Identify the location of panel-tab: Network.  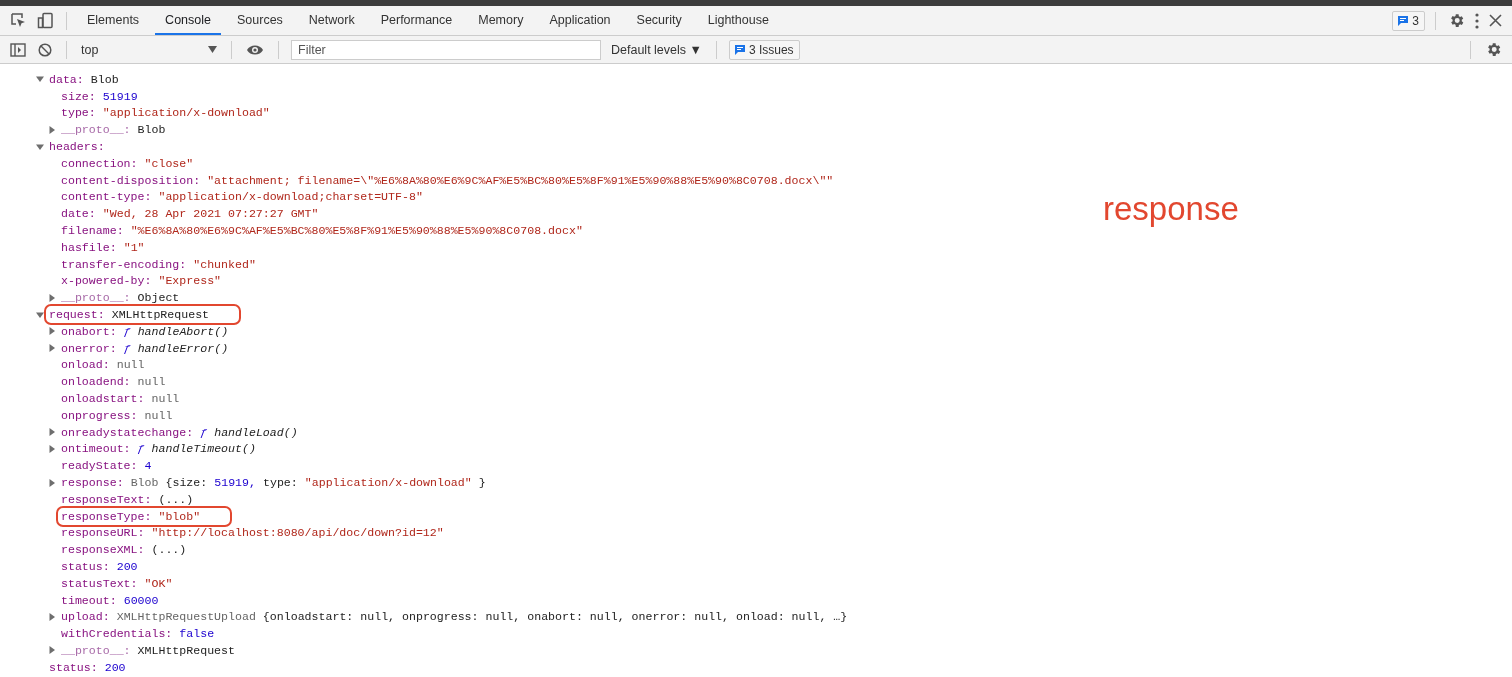
(331, 20).